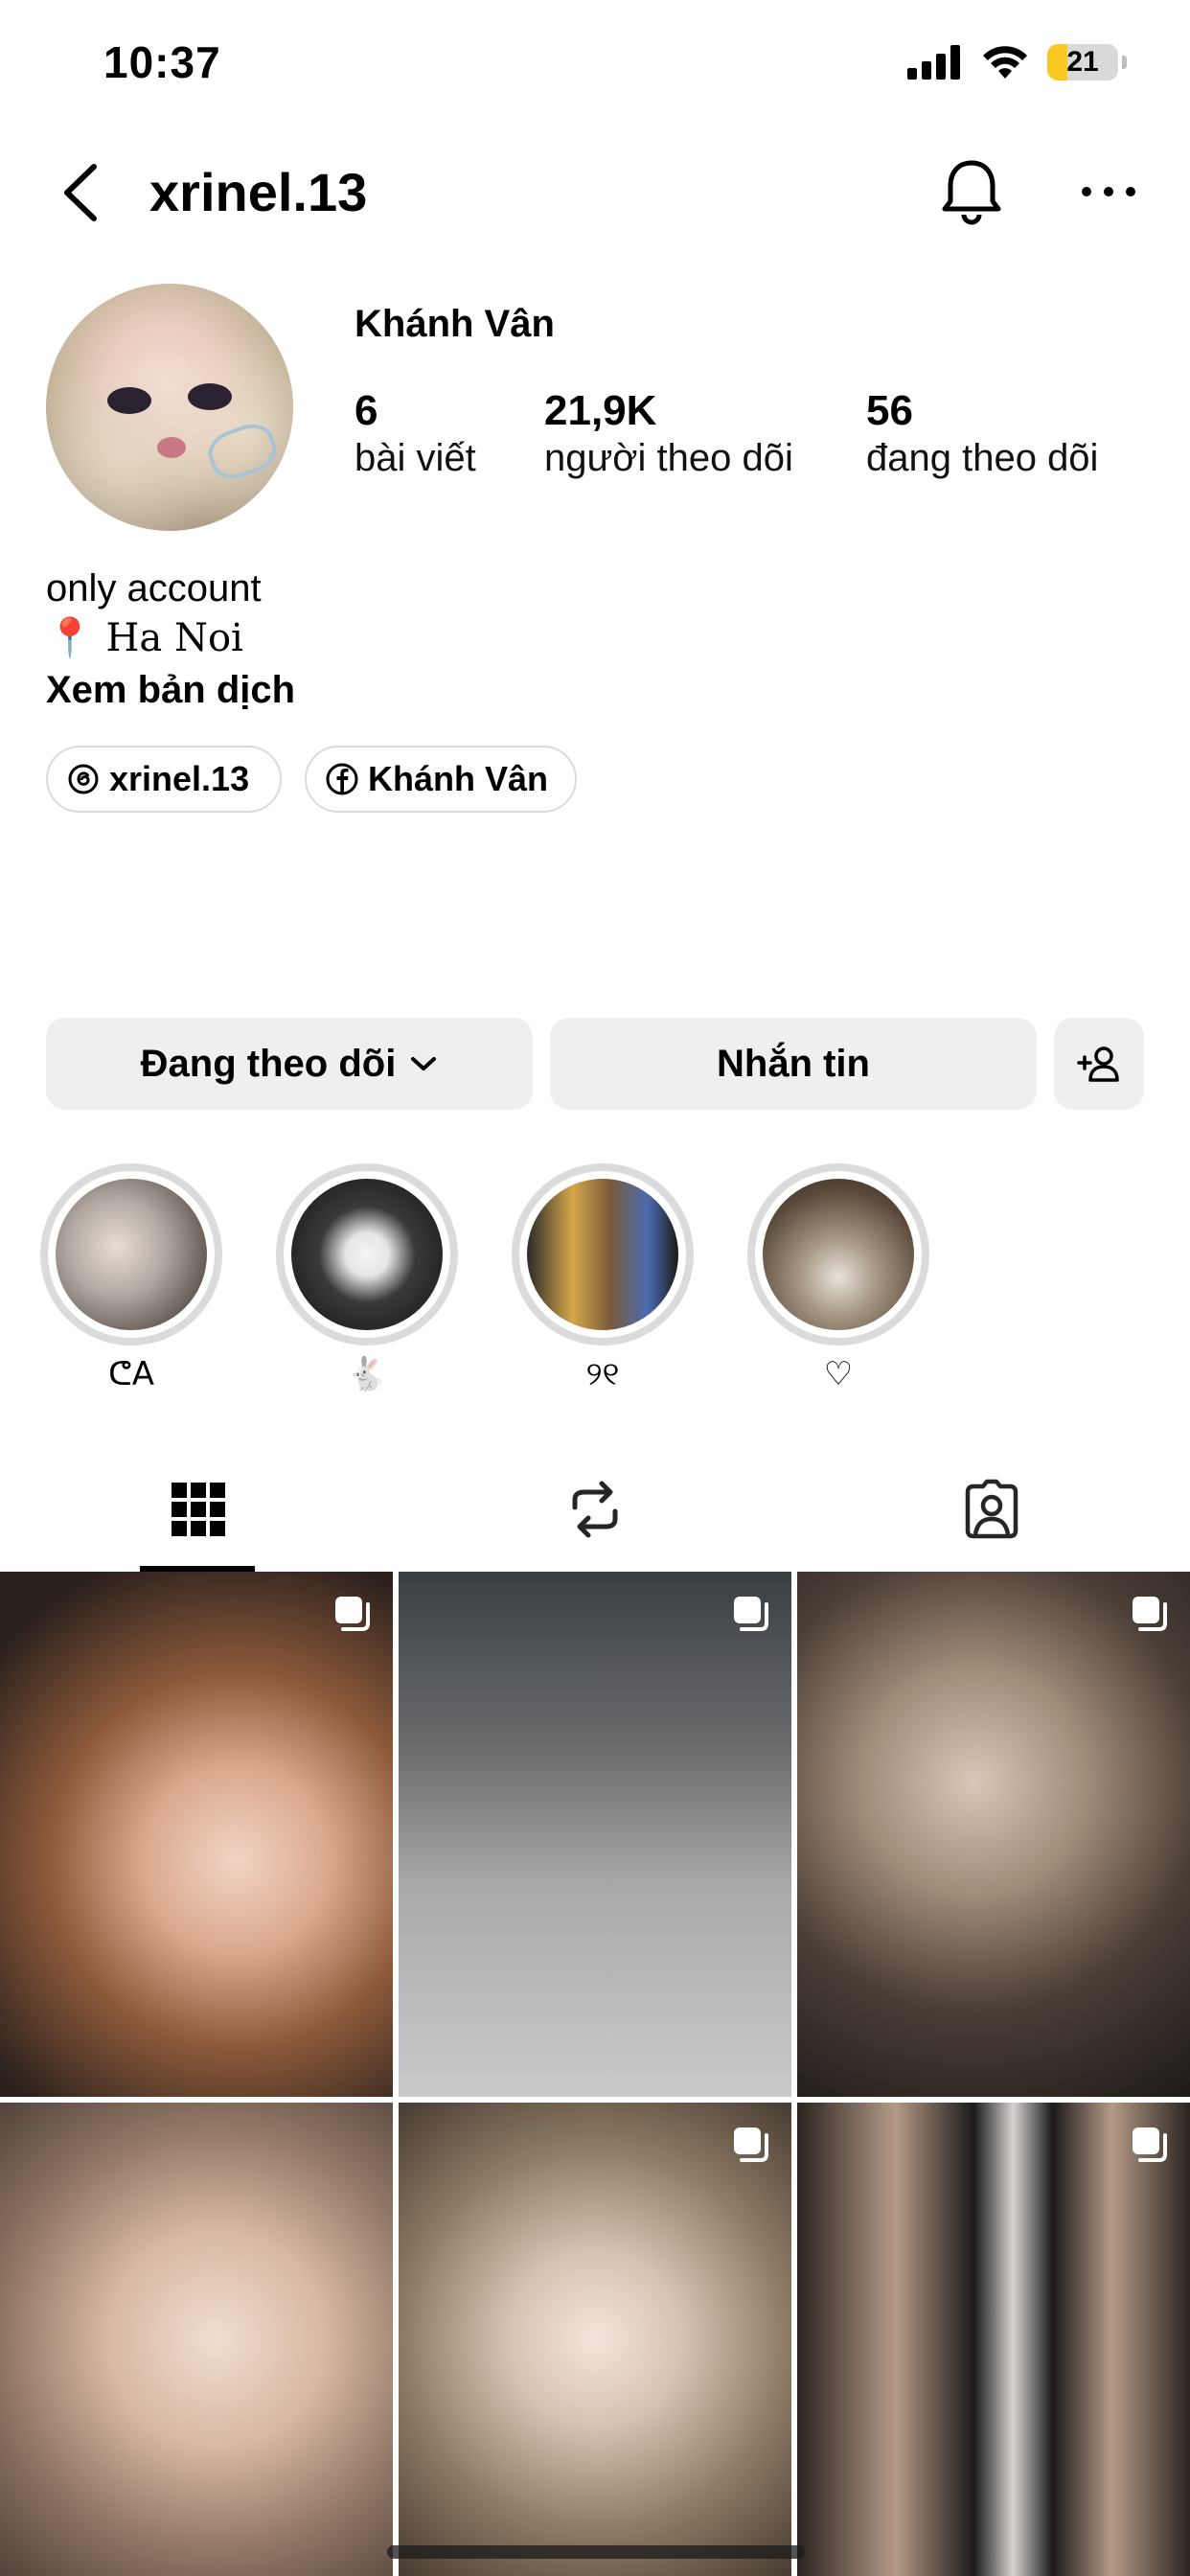  What do you see at coordinates (83, 193) in the screenshot?
I see `back-icon` at bounding box center [83, 193].